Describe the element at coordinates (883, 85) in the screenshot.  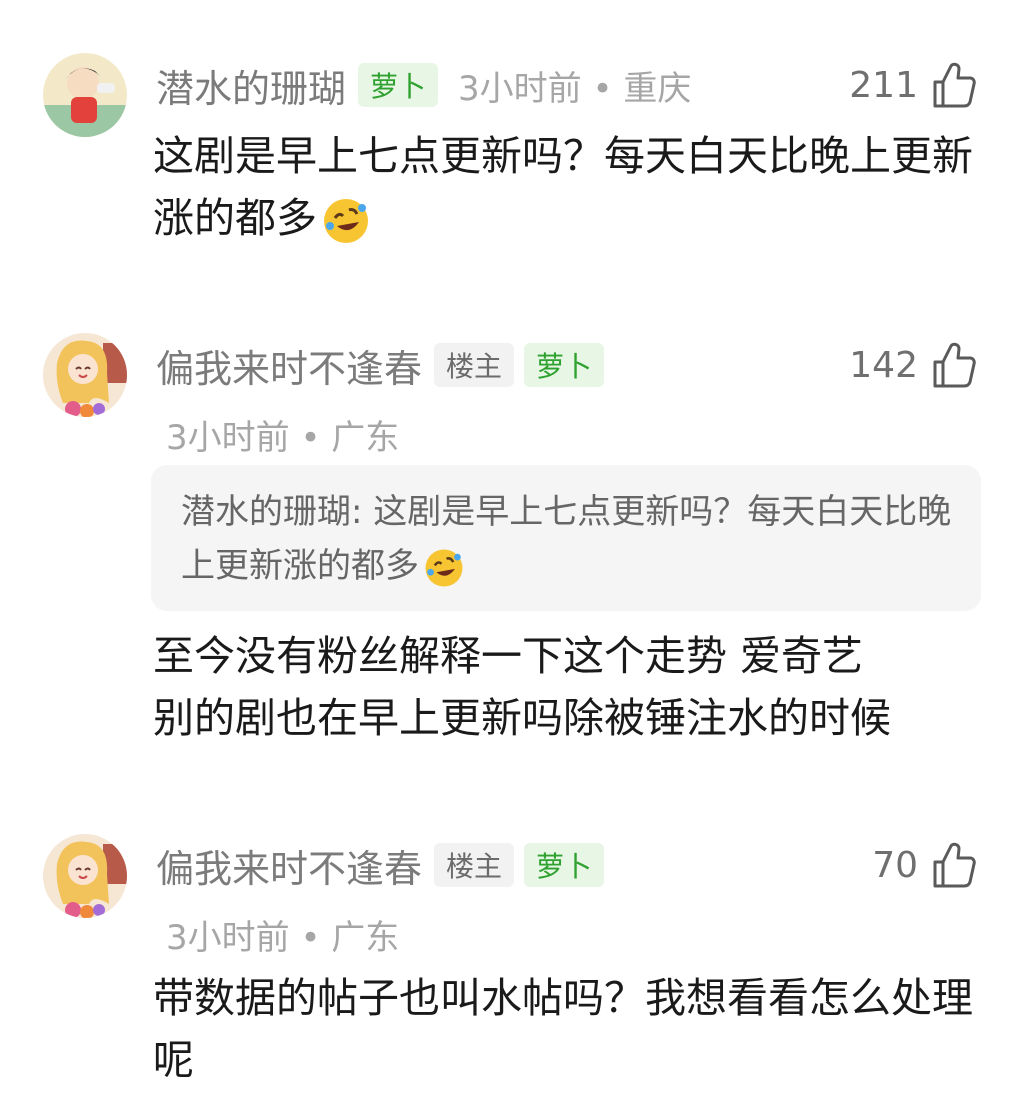
I see `like-count: 211` at that location.